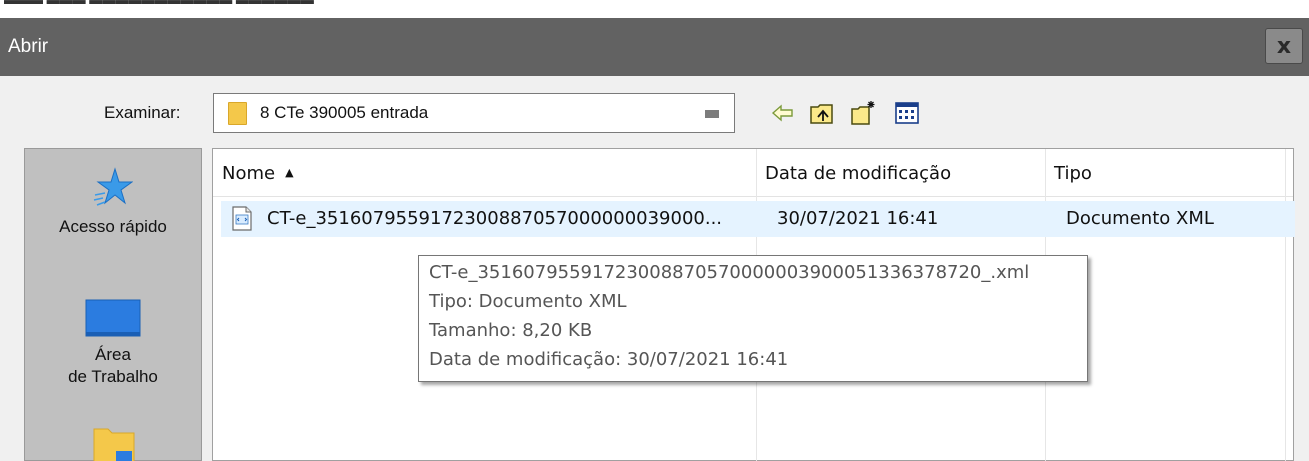 This screenshot has height=461, width=1309. Describe the element at coordinates (344, 112) in the screenshot. I see `lookin-value: 8 CTe 390005 entrada` at that location.